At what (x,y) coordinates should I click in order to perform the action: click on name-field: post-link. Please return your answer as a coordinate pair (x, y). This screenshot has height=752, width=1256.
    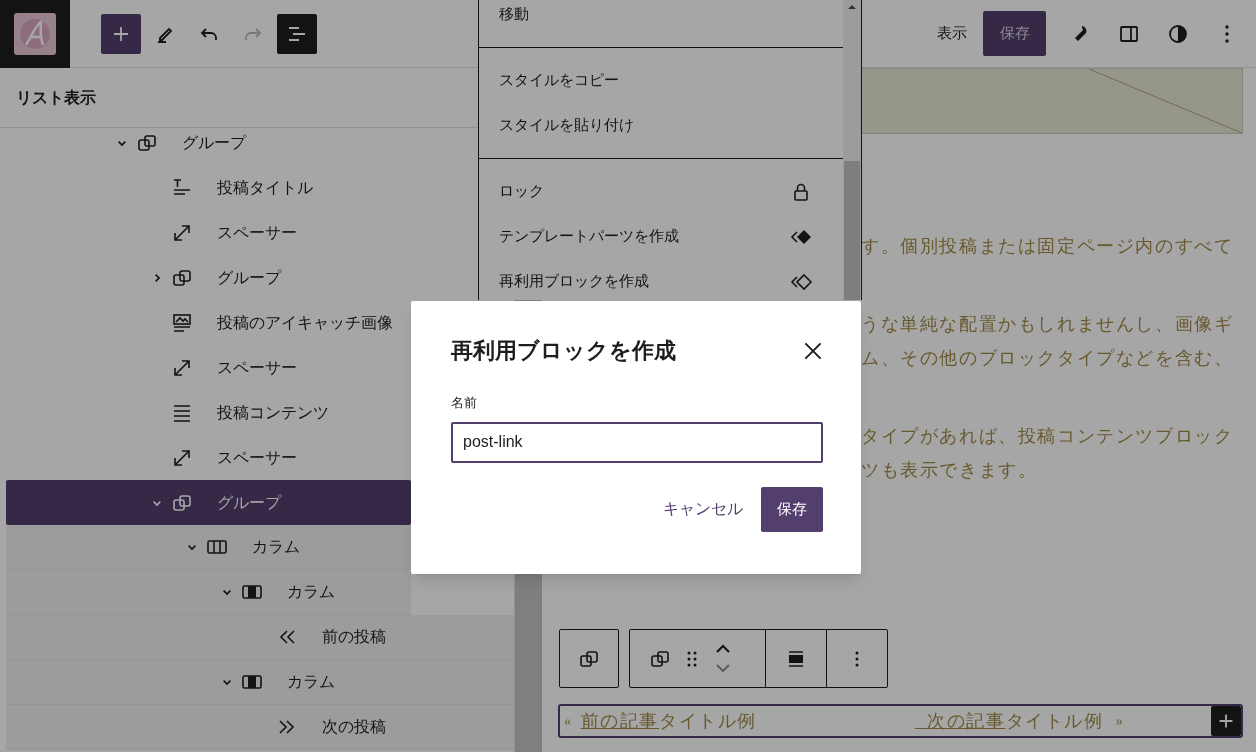
    Looking at the image, I should click on (637, 442).